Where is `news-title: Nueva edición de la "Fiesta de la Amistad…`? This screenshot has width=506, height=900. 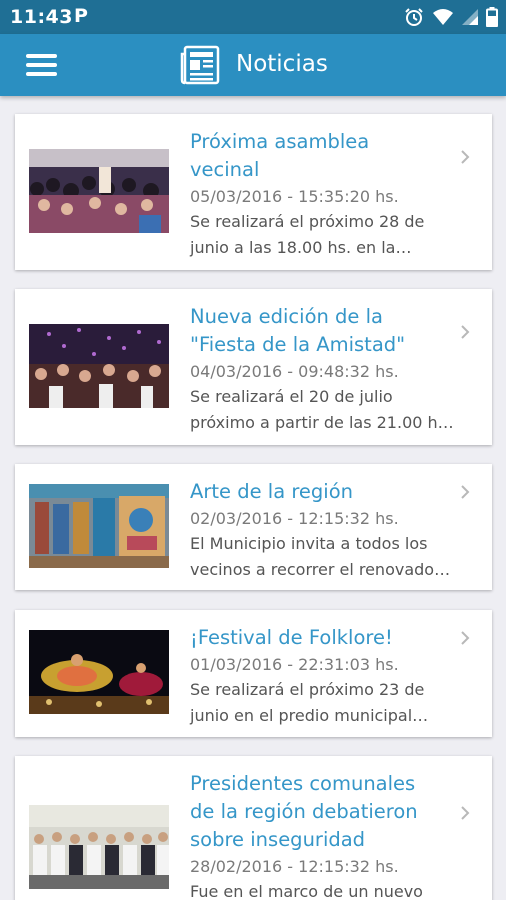
news-title: Nueva edición de la "Fiesta de la Amistad… is located at coordinates (298, 330).